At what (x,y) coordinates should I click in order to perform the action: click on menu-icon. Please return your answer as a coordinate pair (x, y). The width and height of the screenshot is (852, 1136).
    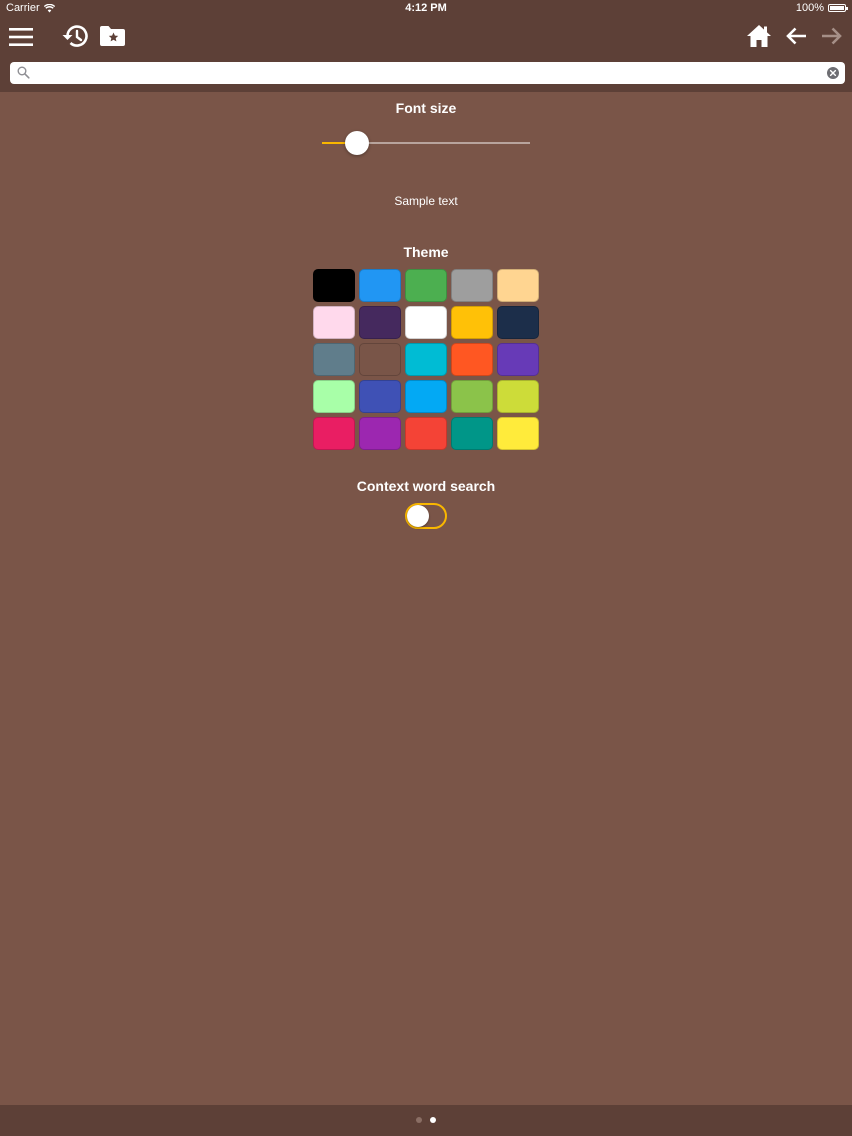
    Looking at the image, I should click on (21, 37).